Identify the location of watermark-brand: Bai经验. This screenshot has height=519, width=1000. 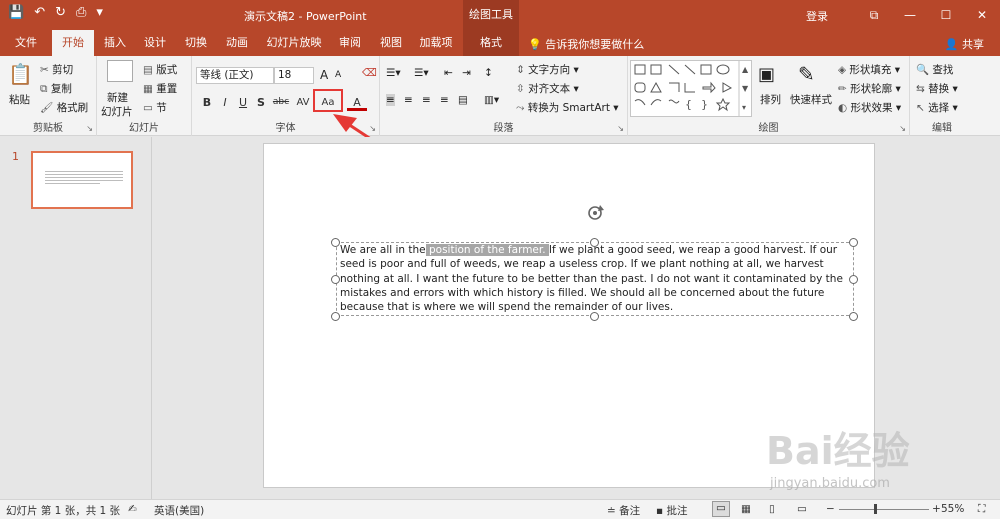
(838, 451).